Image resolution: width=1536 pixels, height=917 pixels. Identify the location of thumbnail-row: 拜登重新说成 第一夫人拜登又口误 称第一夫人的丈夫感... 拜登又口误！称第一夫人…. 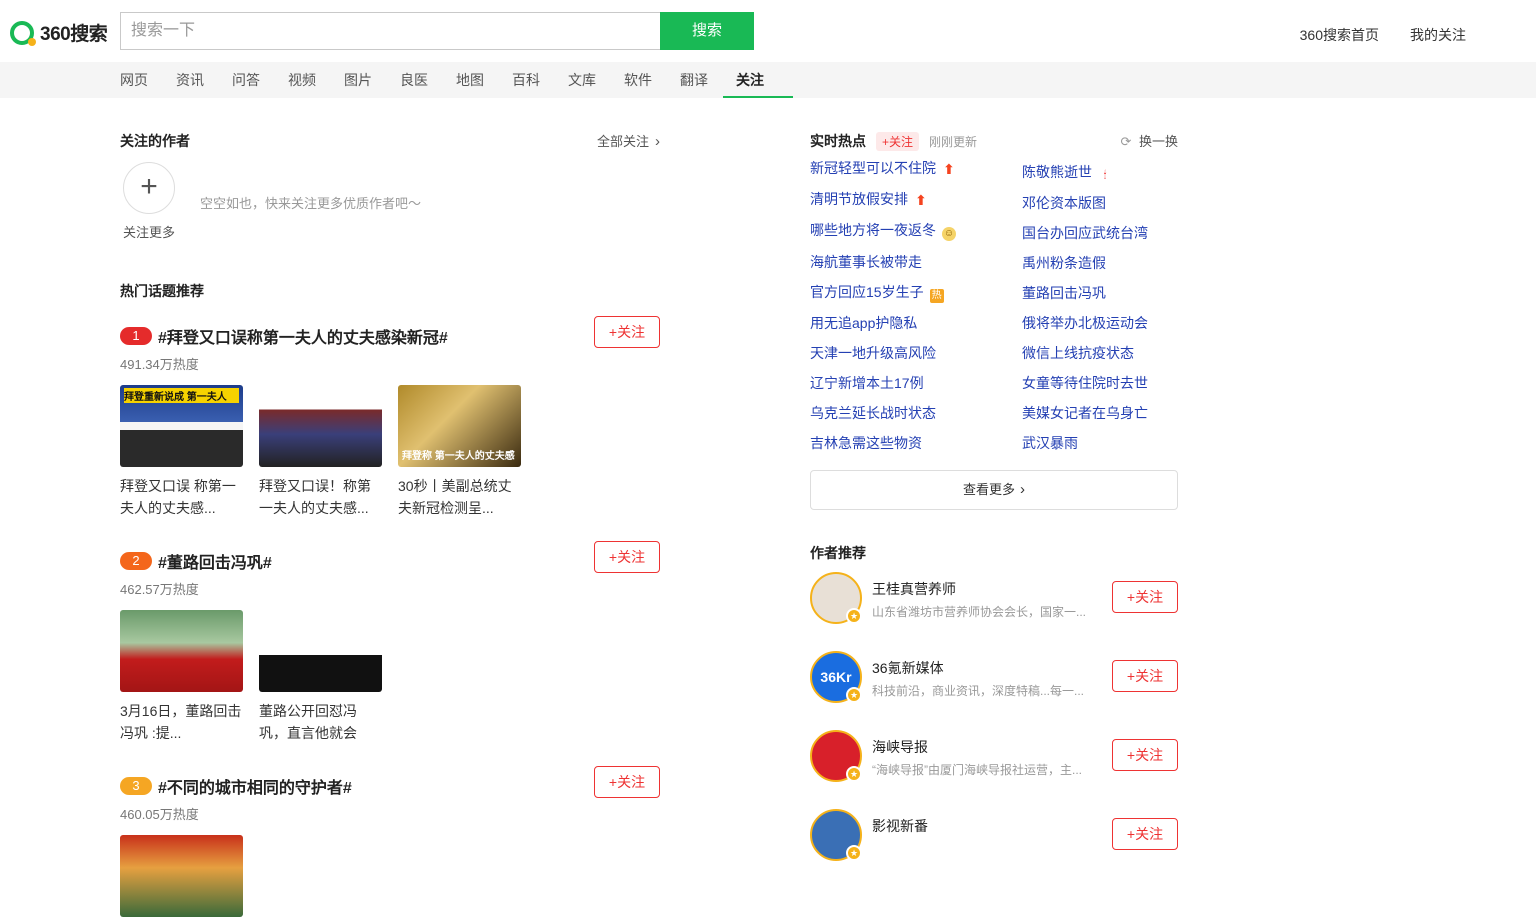
(390, 452).